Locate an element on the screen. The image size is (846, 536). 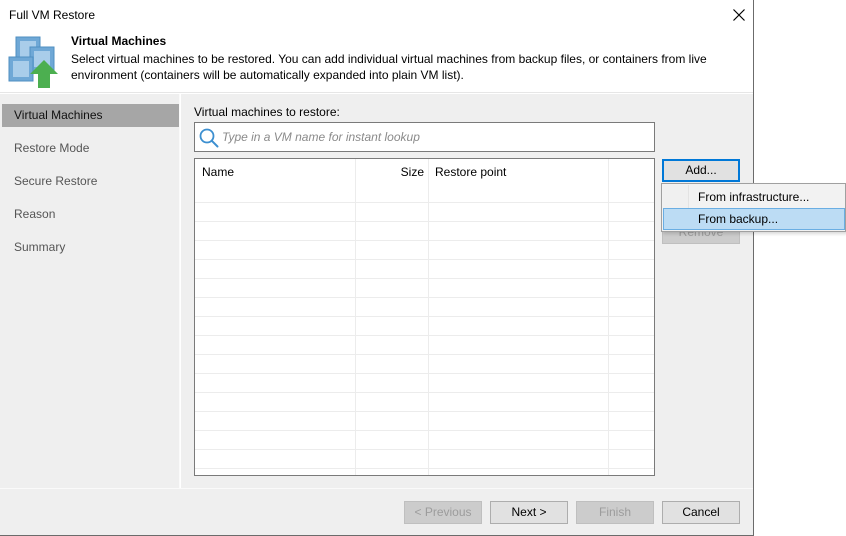
wizard-footer: < Previous Next > Finish Cancel is located at coordinates (376, 511).